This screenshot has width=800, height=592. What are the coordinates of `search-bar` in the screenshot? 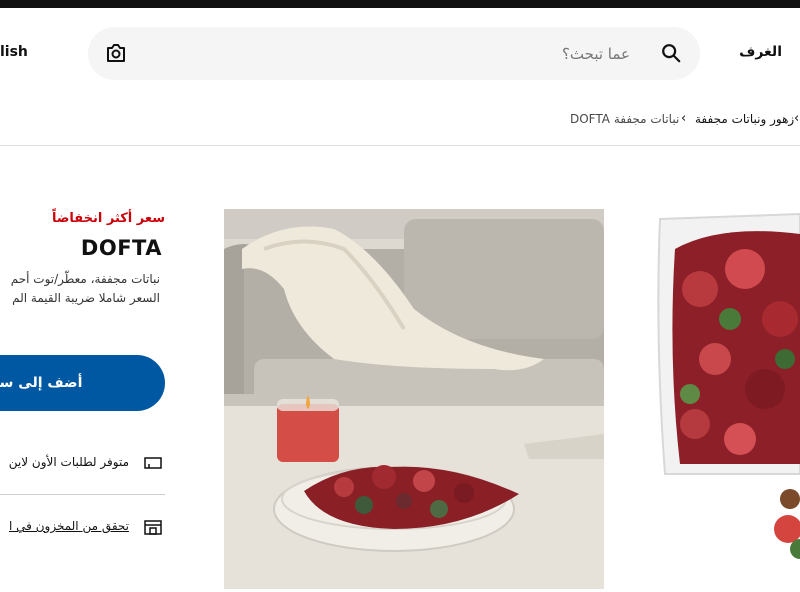 It's located at (394, 53).